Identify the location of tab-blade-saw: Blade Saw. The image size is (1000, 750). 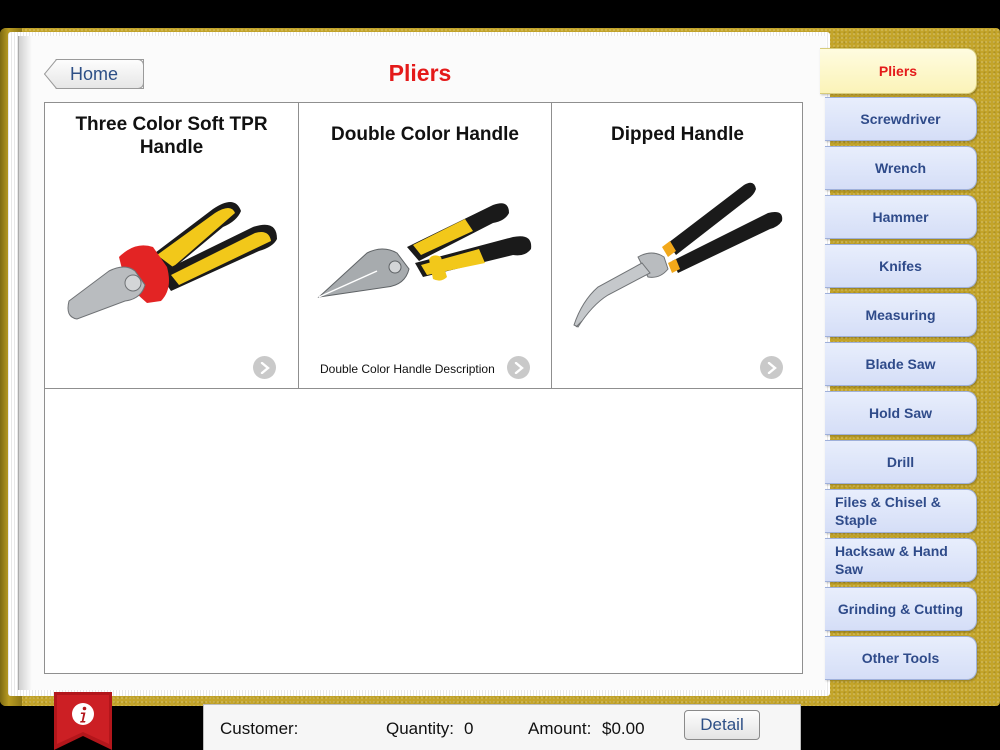
(901, 364).